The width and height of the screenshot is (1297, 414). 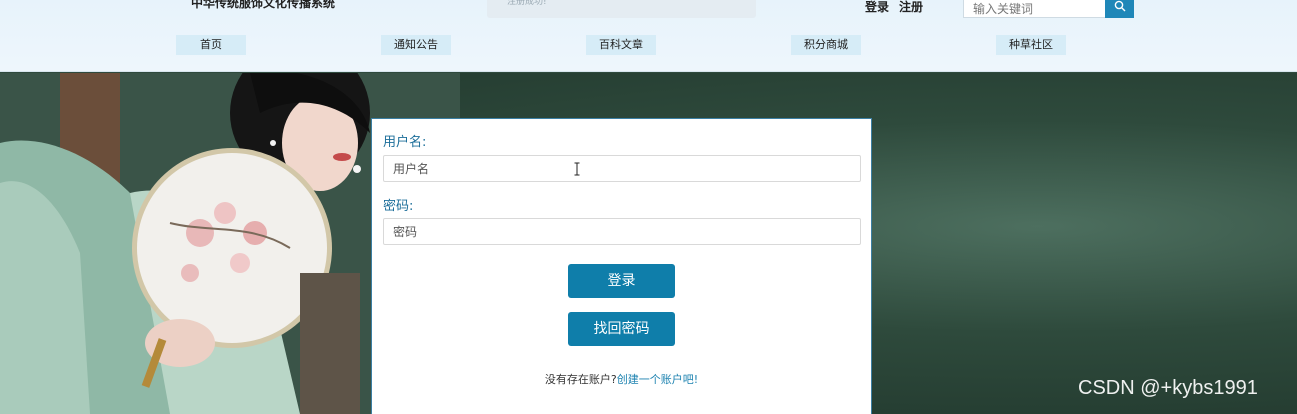 I want to click on password-label: 密码:, so click(x=398, y=206).